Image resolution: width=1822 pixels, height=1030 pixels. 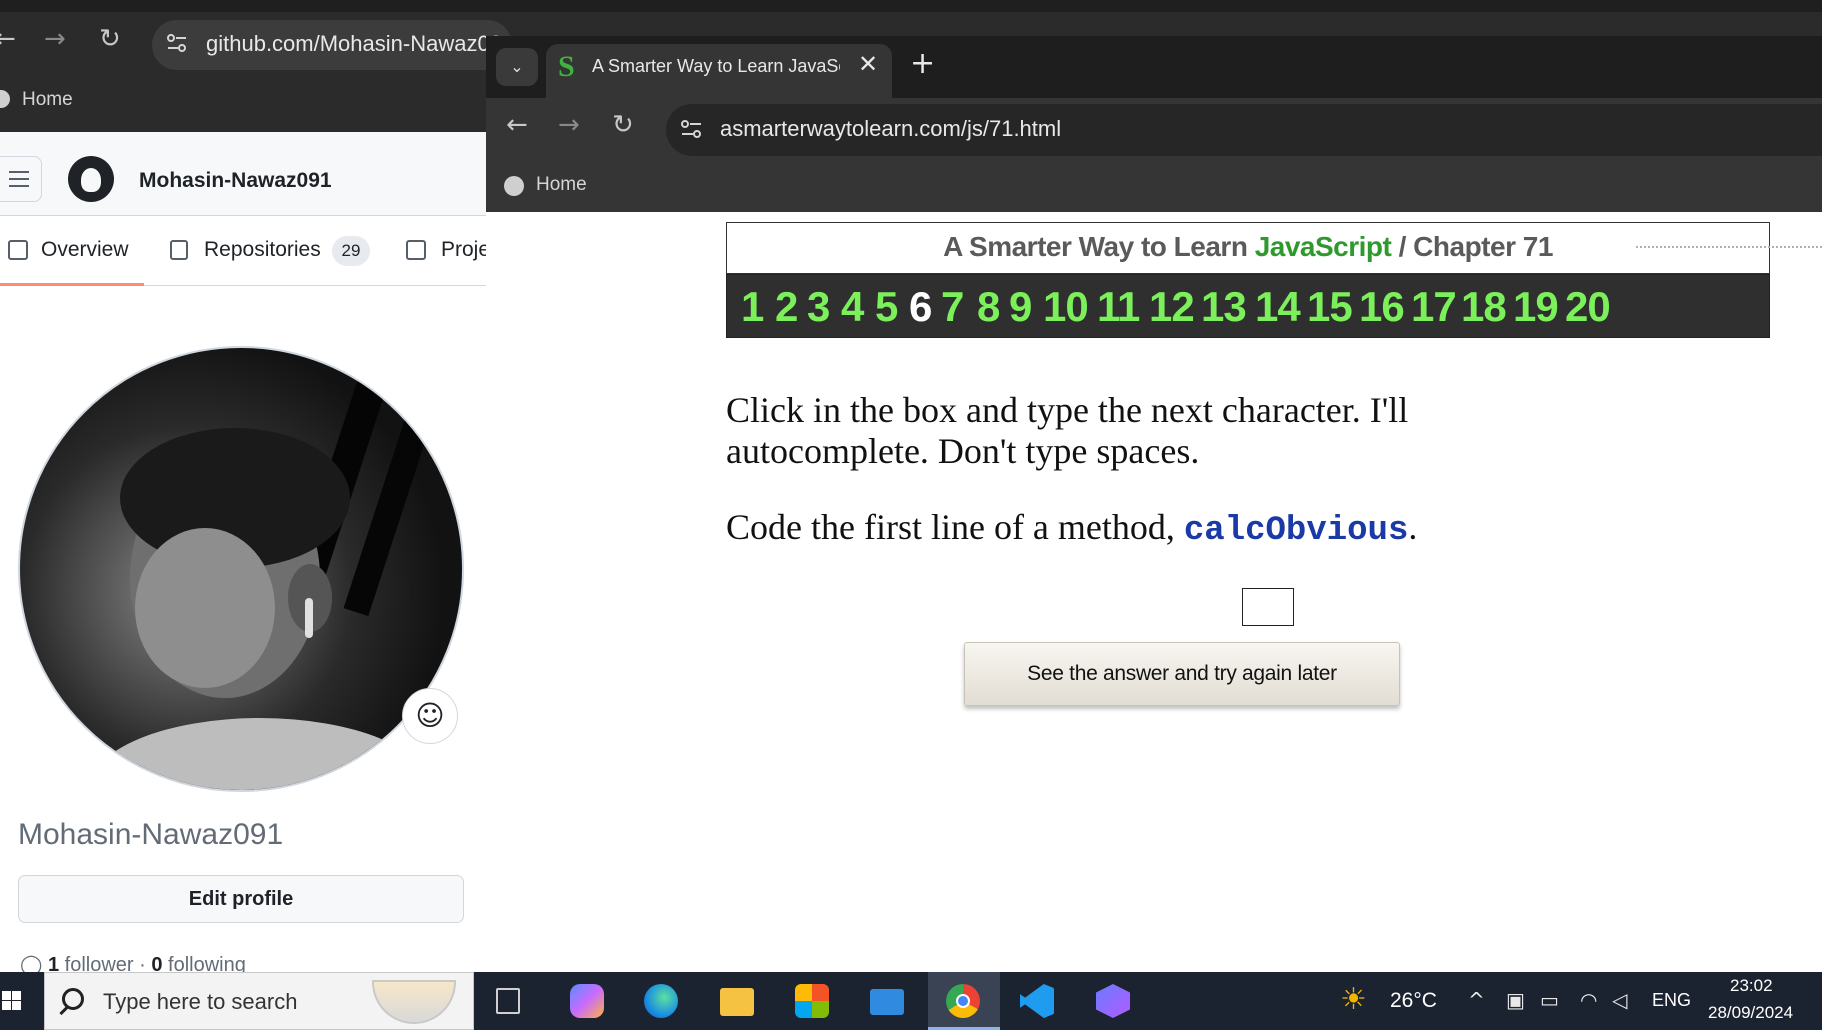 What do you see at coordinates (1751, 986) in the screenshot?
I see `clock-time: 23:02` at bounding box center [1751, 986].